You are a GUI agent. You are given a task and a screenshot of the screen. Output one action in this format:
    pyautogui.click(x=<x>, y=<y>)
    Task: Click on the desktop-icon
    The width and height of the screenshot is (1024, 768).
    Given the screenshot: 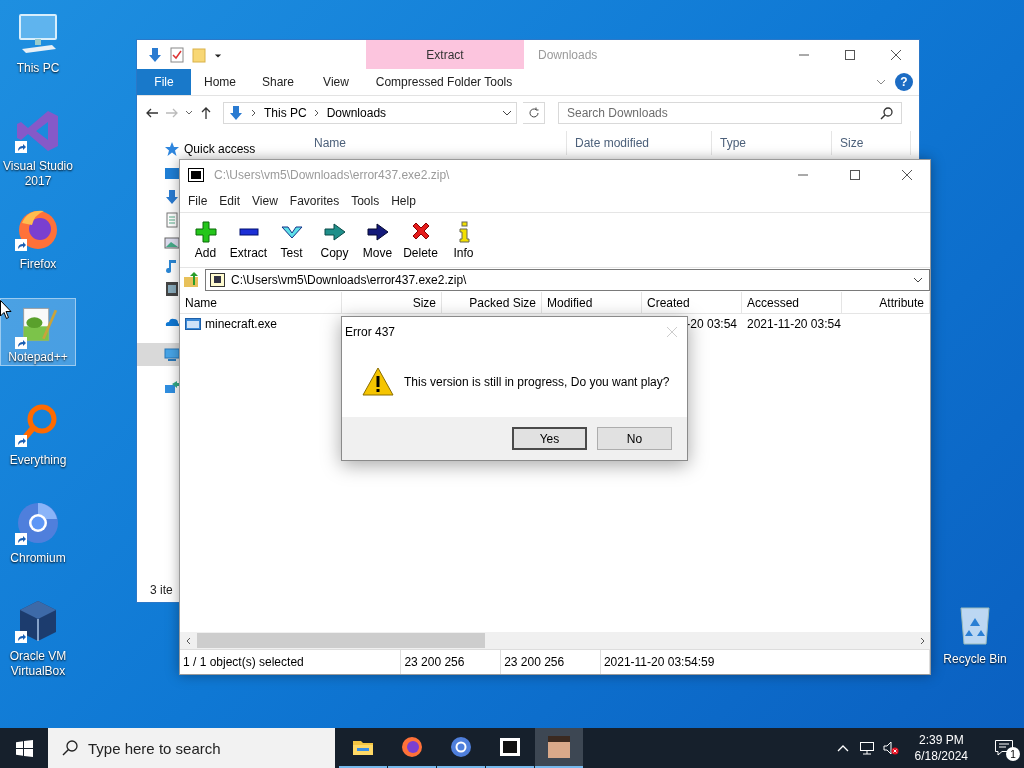 What is the action you would take?
    pyautogui.click(x=172, y=173)
    